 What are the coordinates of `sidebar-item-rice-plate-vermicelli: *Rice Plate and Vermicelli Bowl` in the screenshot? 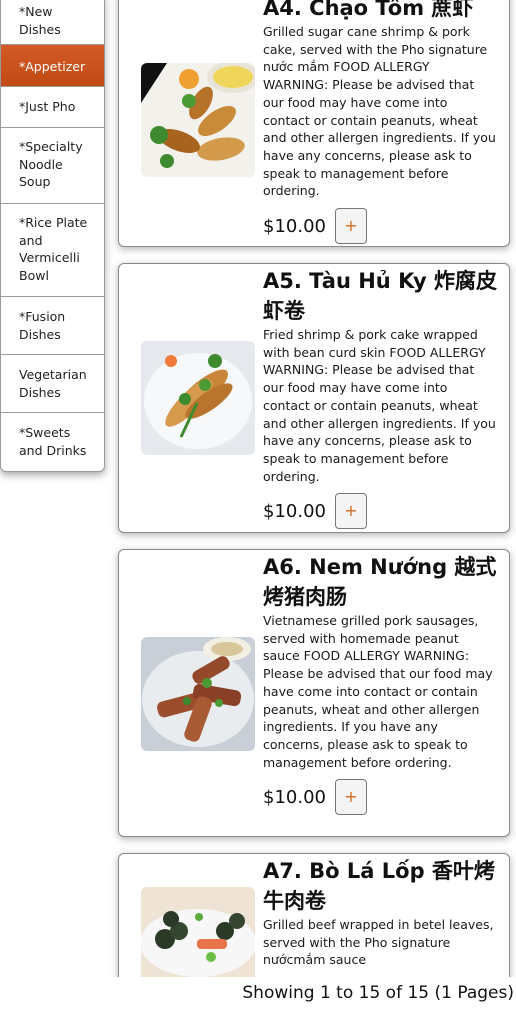 It's located at (52, 250).